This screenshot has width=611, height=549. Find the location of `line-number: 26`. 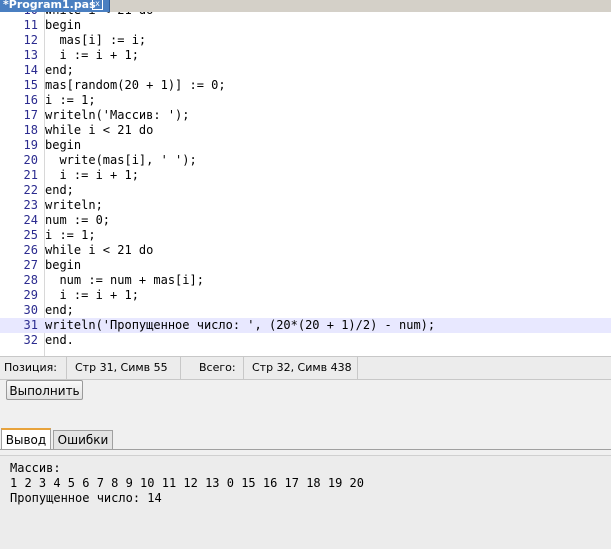

line-number: 26 is located at coordinates (30, 250).